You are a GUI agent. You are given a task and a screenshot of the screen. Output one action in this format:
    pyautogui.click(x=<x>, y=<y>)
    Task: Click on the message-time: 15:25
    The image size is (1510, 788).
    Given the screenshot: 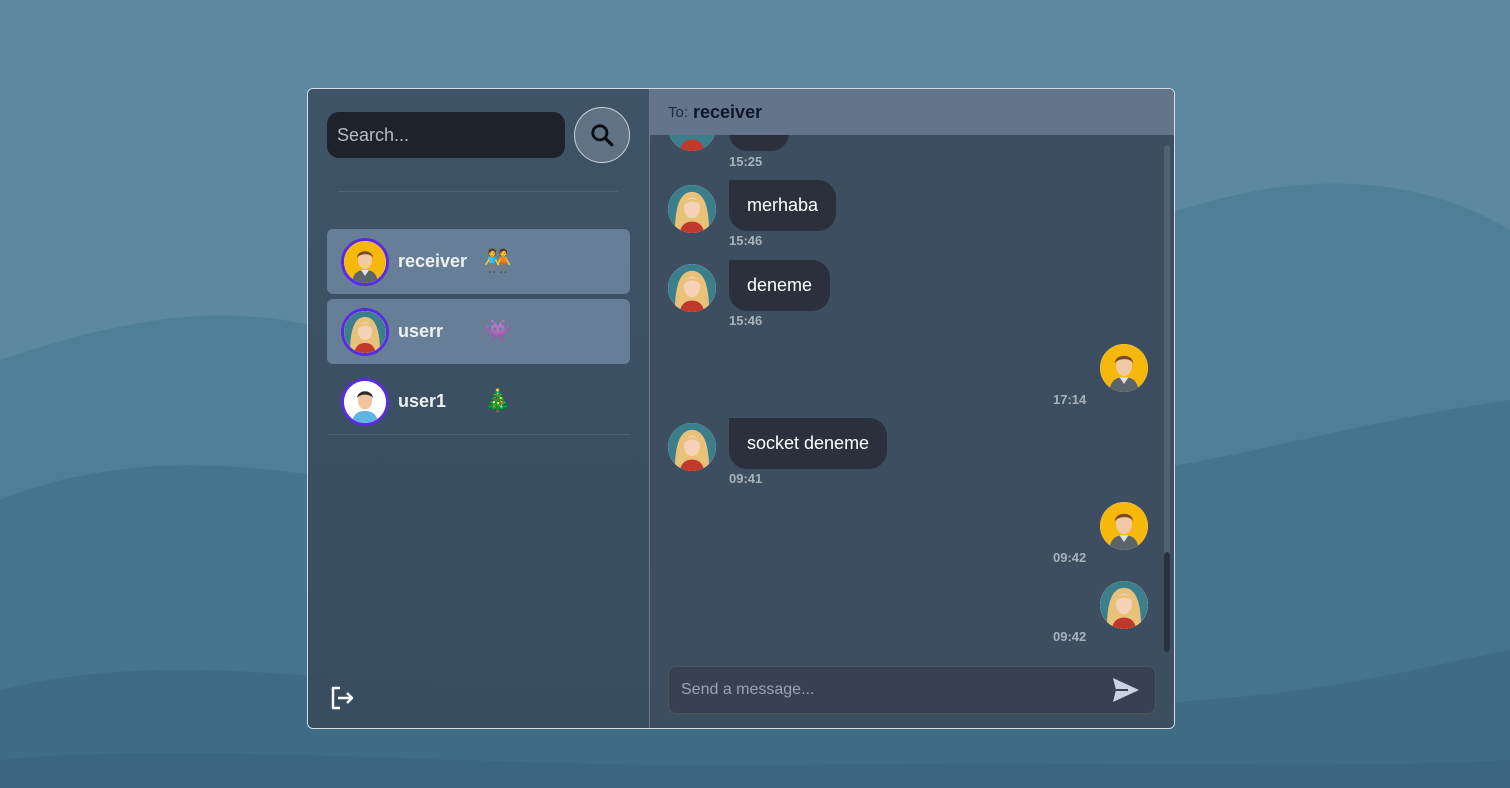 What is the action you would take?
    pyautogui.click(x=746, y=161)
    